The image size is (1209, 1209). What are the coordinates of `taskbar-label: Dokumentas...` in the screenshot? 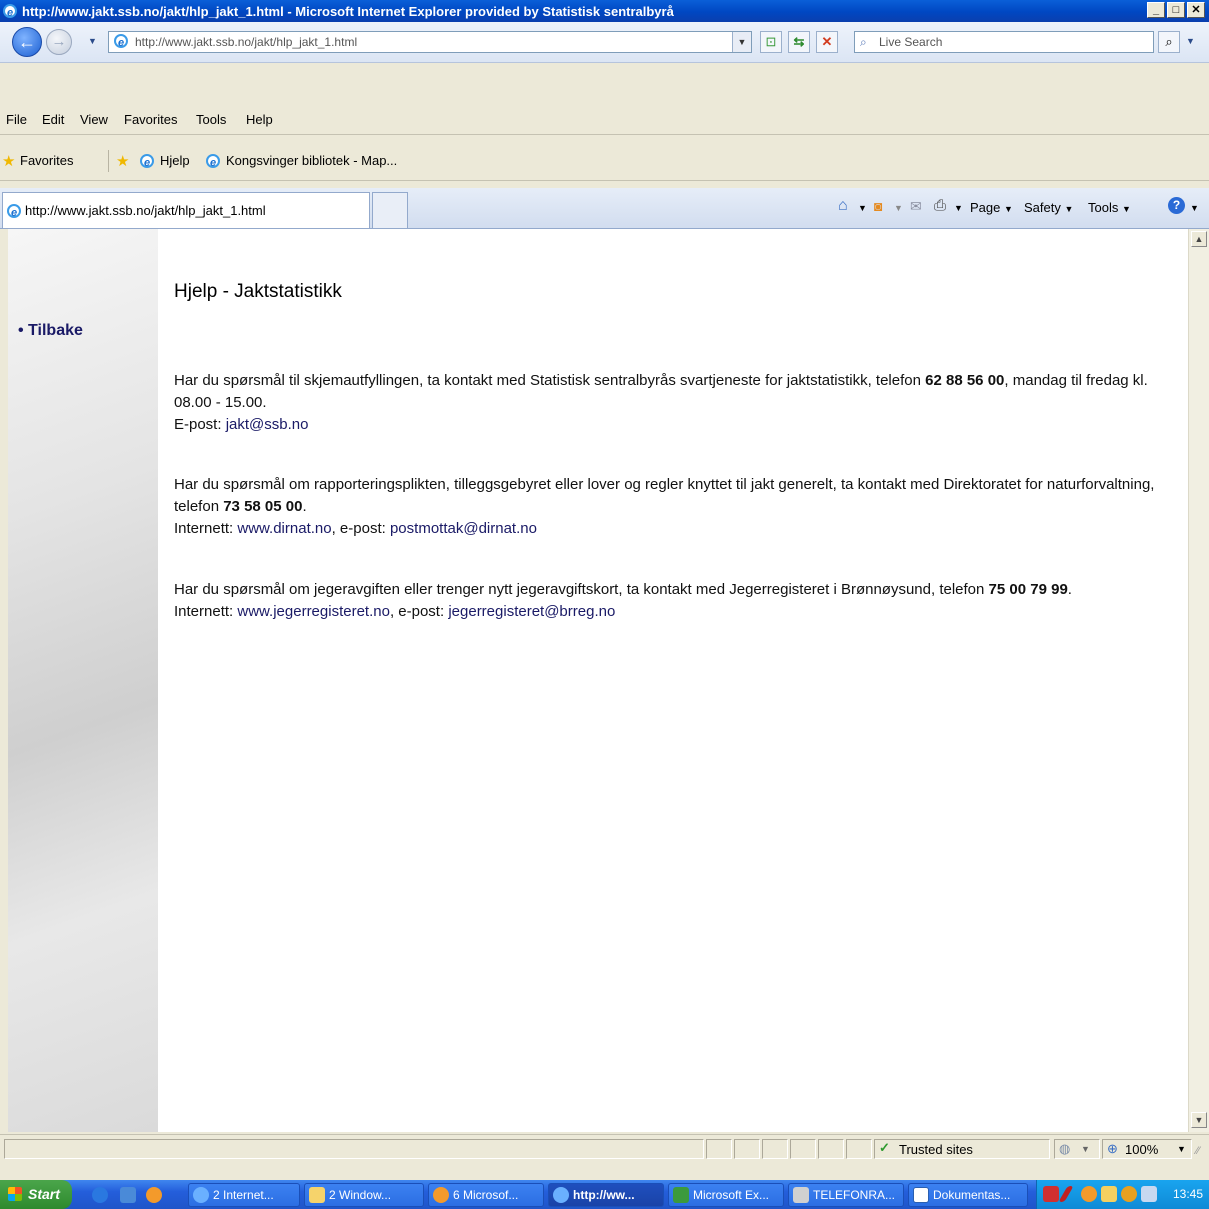 It's located at (972, 1195).